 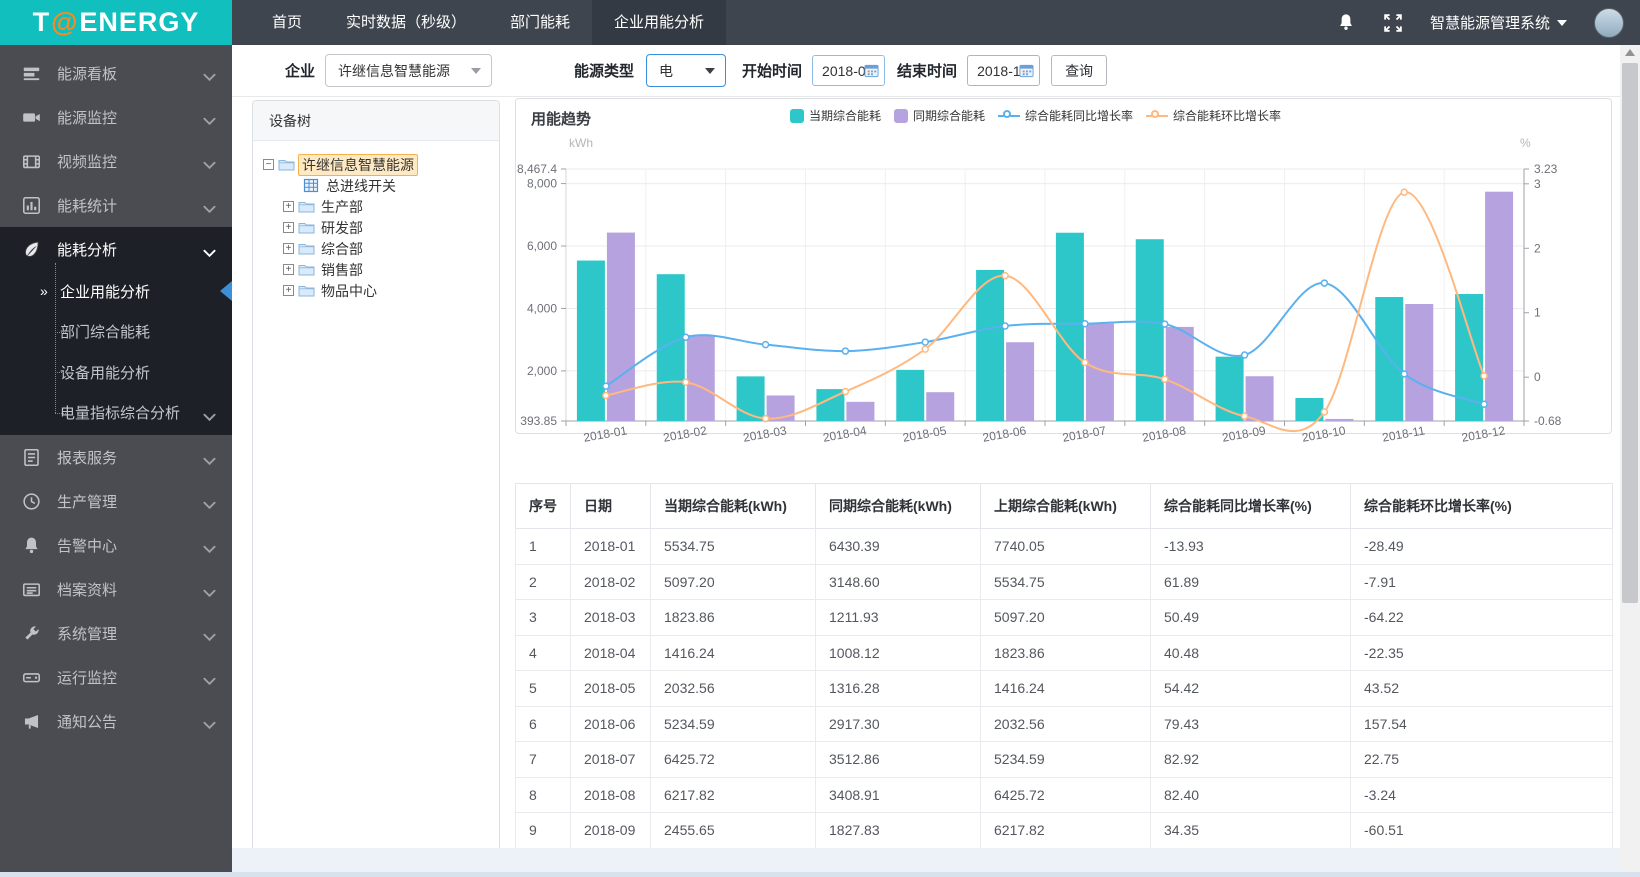 I want to click on vertical-scrollbar, so click(x=1630, y=458).